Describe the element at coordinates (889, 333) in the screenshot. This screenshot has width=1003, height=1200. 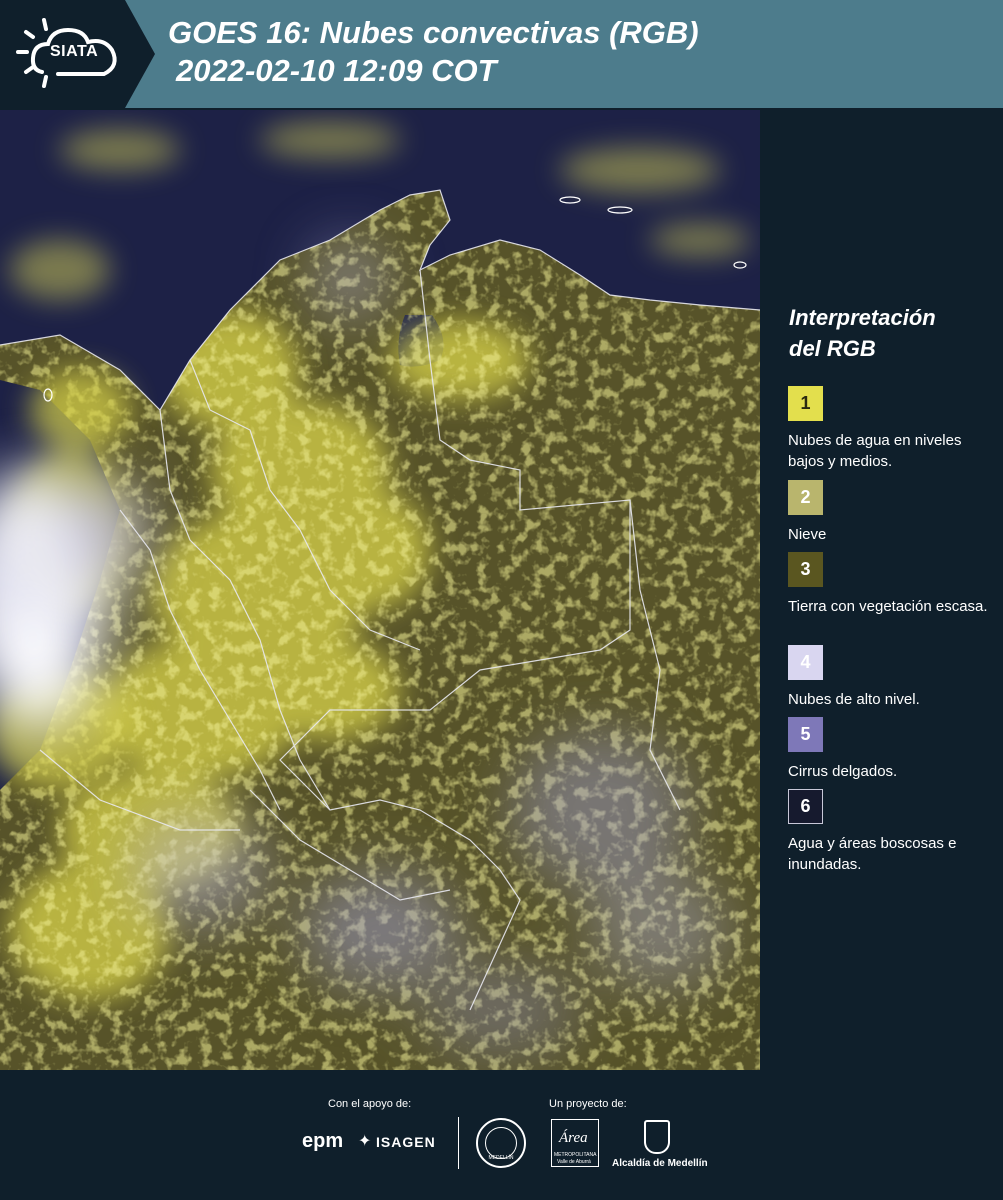
I see `legend-title: Interpretación del RGB` at that location.